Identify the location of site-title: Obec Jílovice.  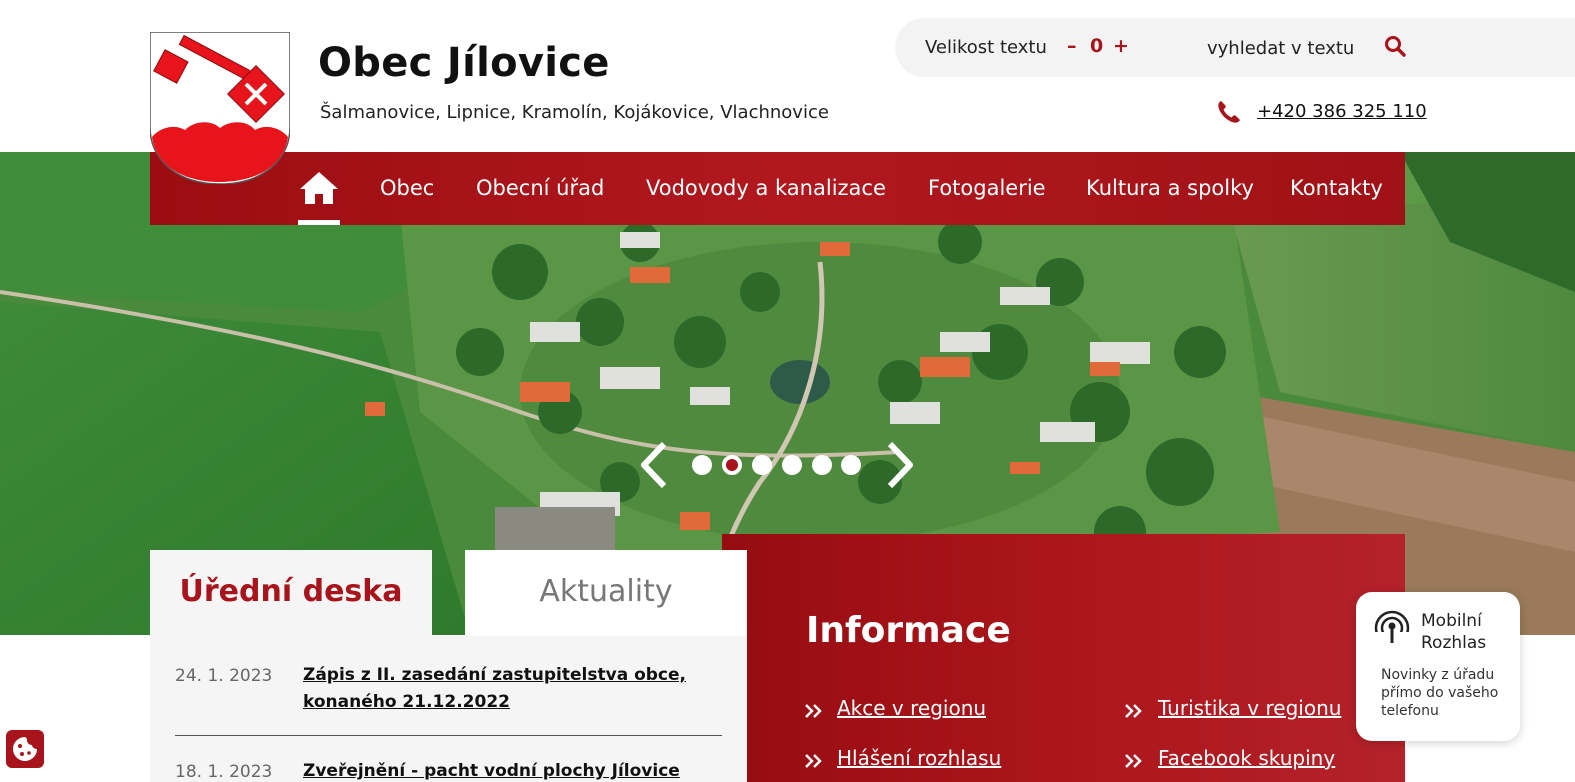
(464, 63).